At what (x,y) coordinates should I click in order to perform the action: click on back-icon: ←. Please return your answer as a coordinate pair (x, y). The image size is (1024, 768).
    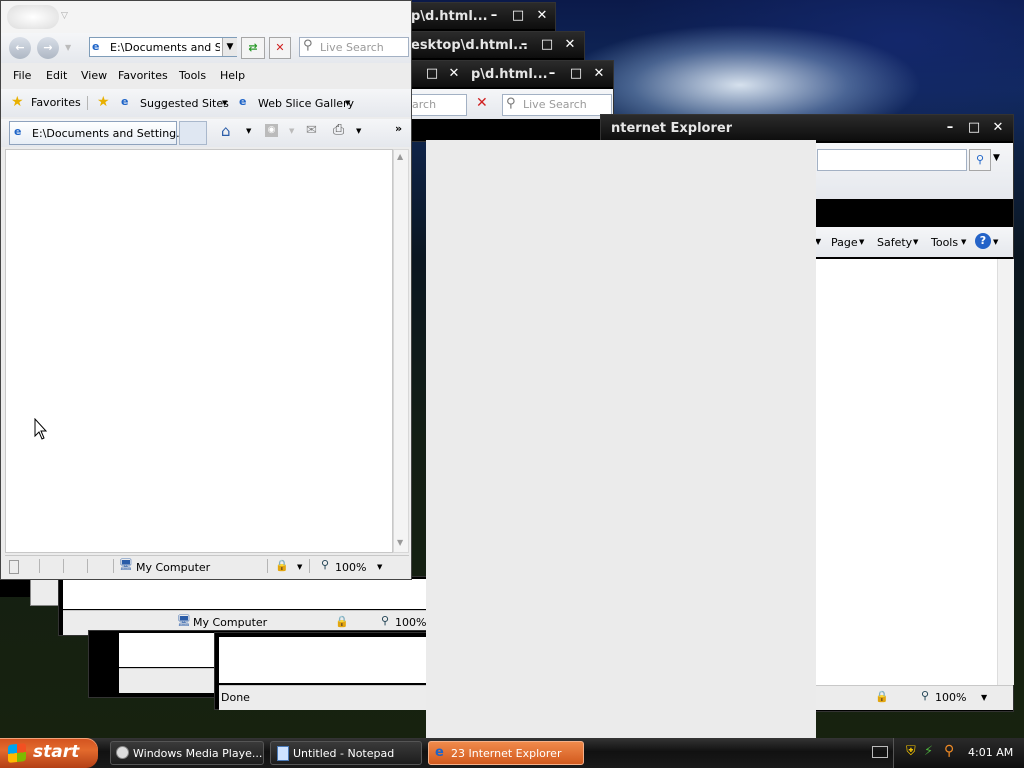
    Looking at the image, I should click on (20, 48).